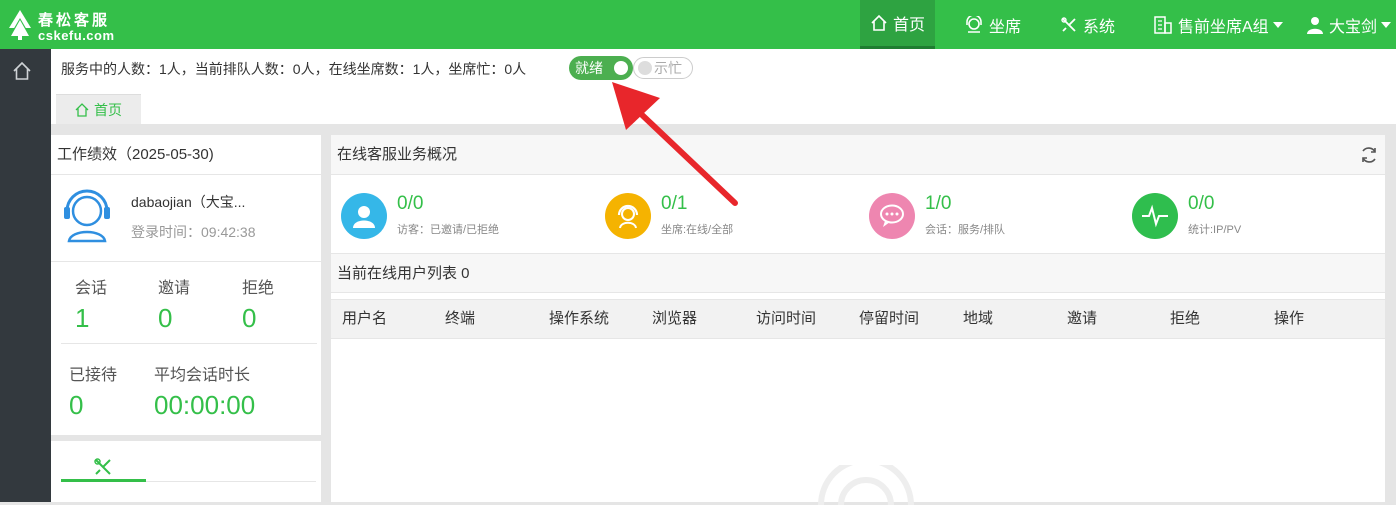  Describe the element at coordinates (938, 203) in the screenshot. I see `stat-sessions-value: 1/0` at that location.